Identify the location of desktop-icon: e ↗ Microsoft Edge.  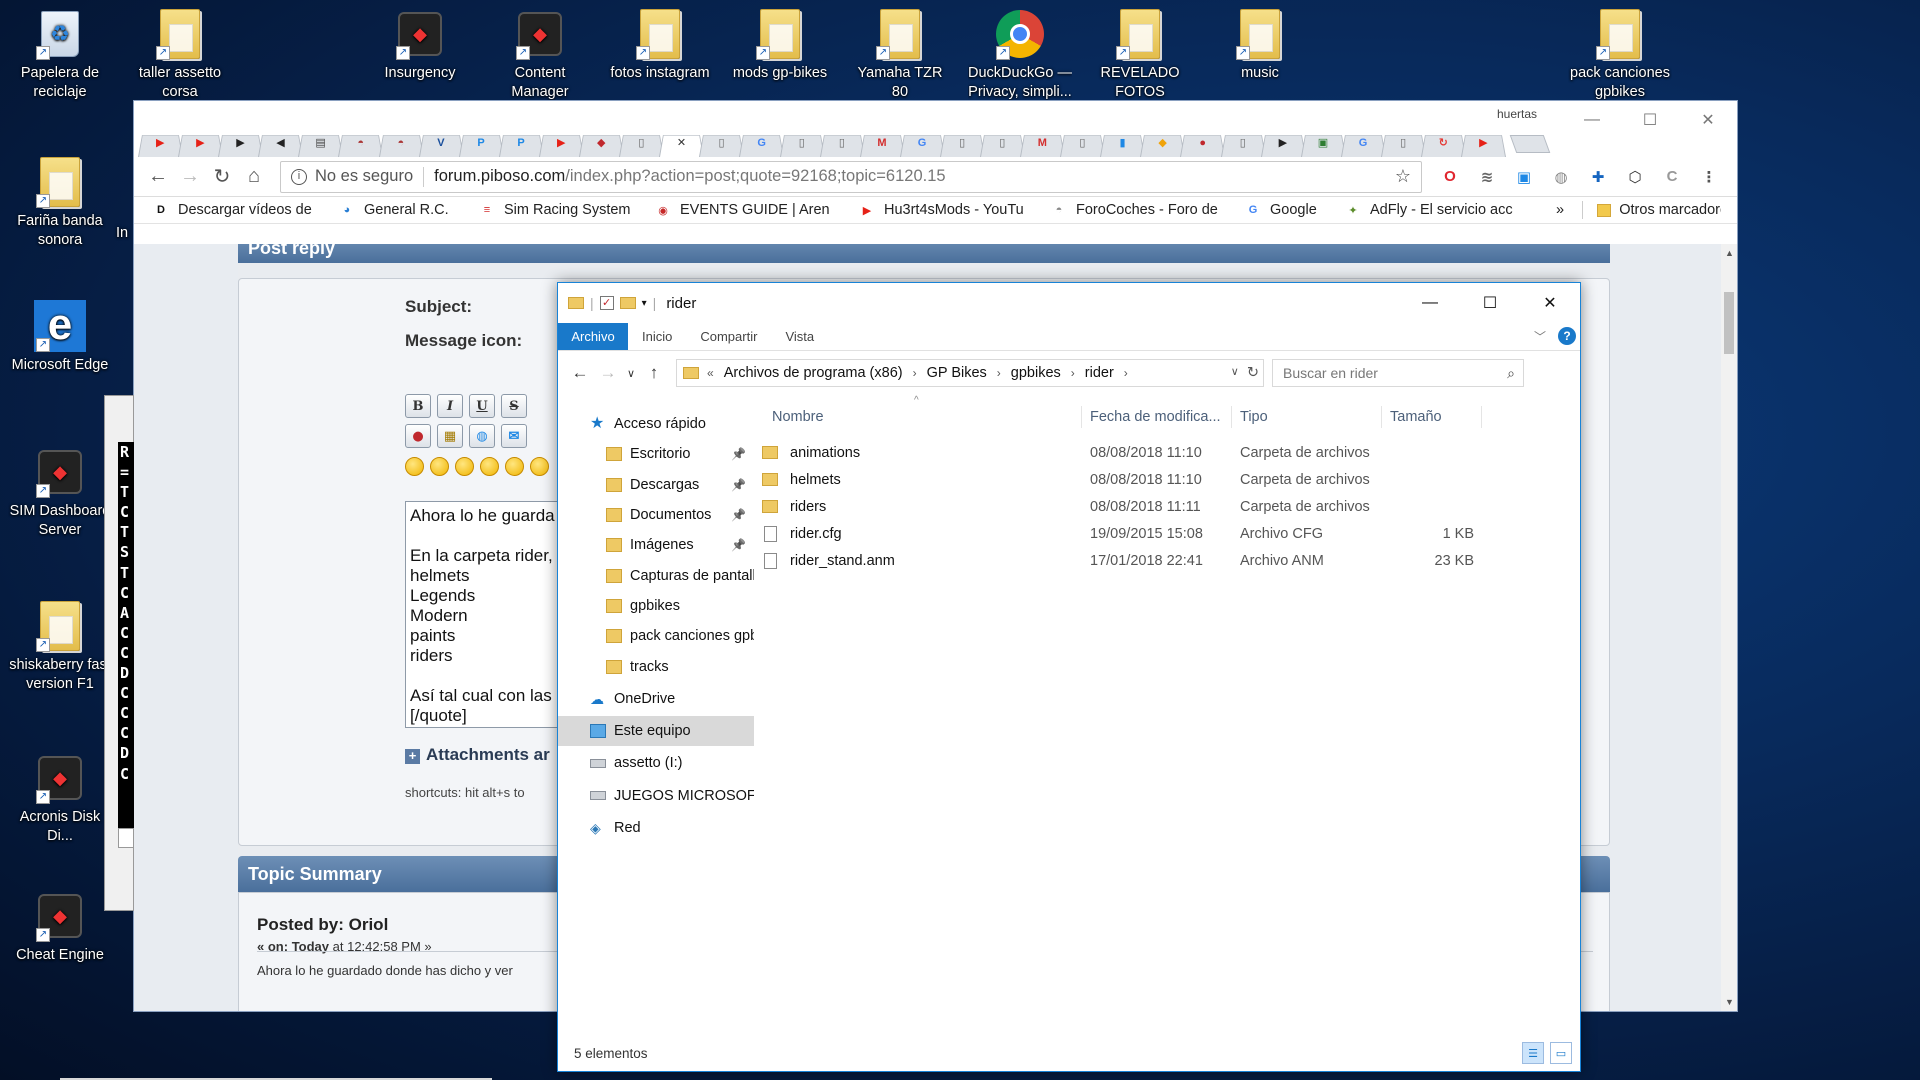
(60, 337).